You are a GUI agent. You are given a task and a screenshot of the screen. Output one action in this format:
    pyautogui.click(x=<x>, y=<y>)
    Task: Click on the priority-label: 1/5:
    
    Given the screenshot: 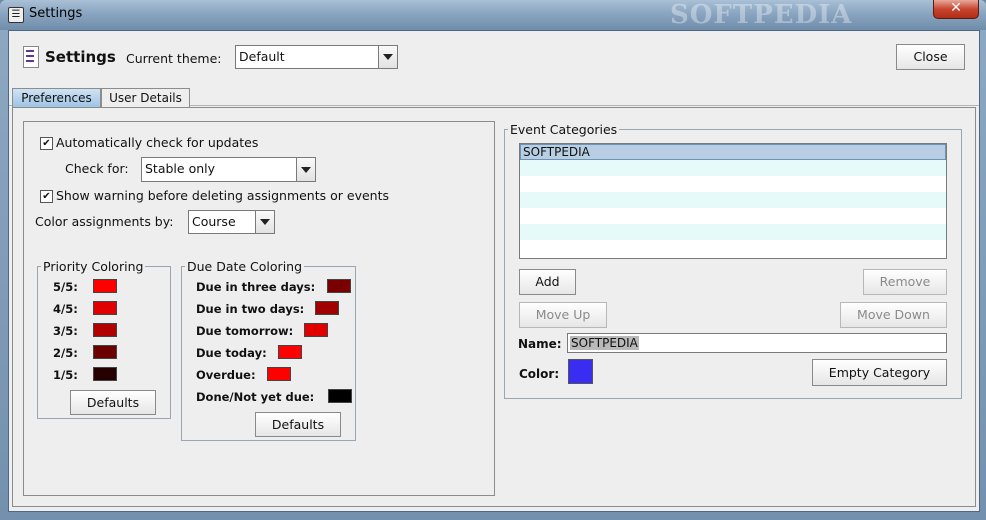 What is the action you would take?
    pyautogui.click(x=65, y=375)
    